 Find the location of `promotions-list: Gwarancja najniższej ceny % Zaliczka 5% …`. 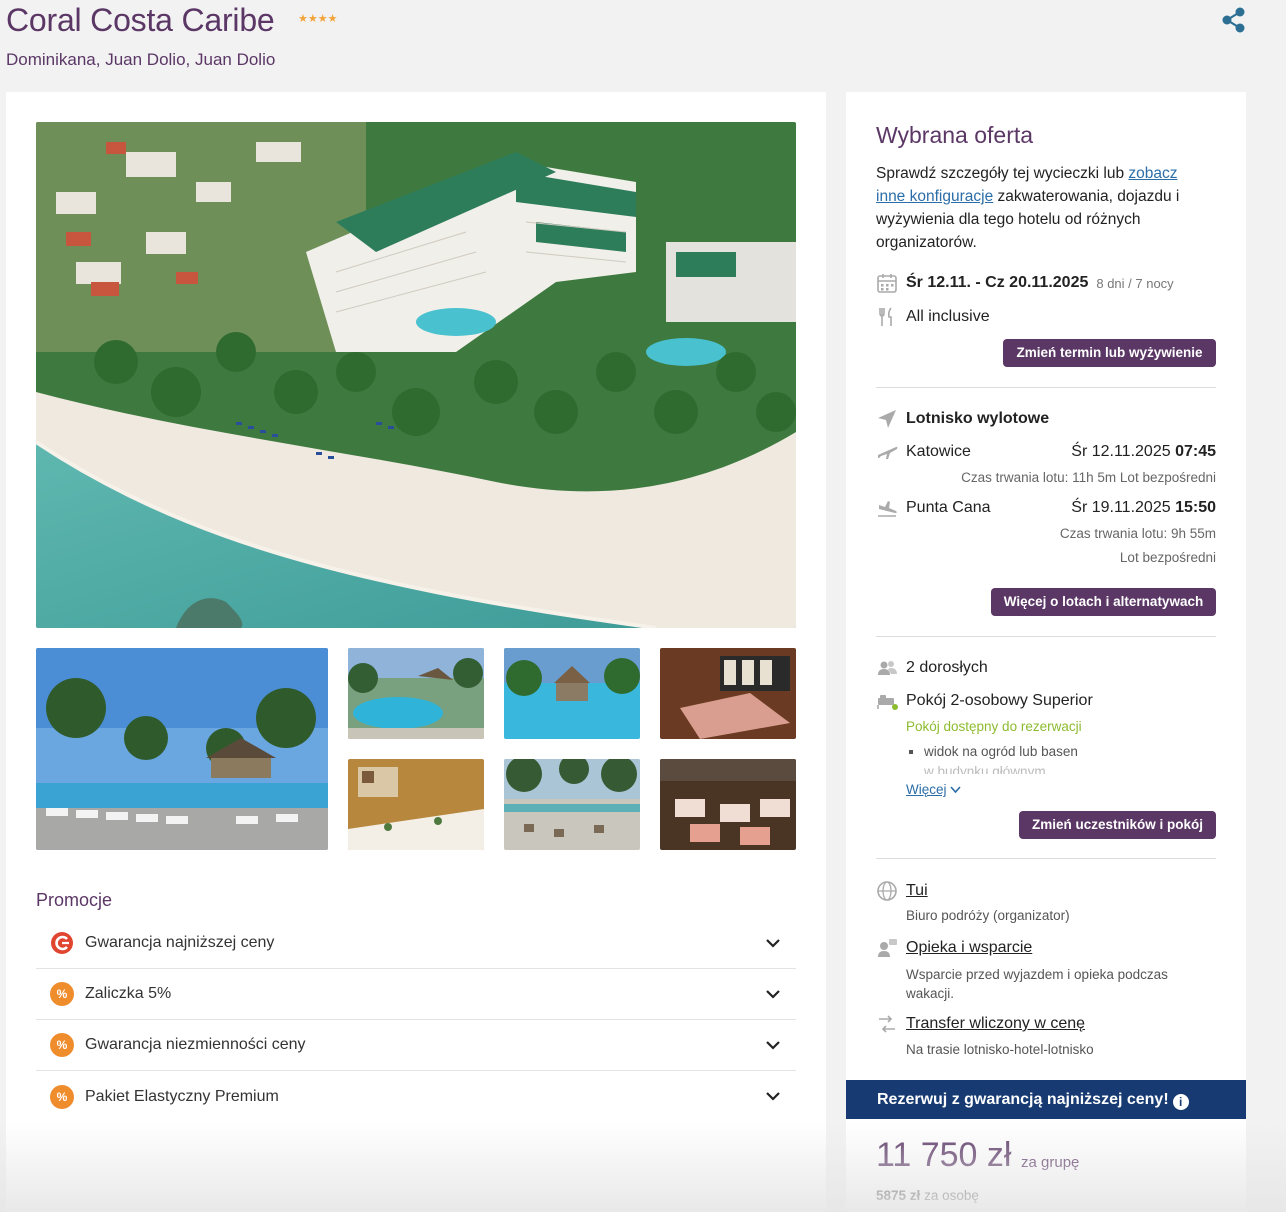

promotions-list: Gwarancja najniższej ceny % Zaliczka 5% … is located at coordinates (416, 1020).